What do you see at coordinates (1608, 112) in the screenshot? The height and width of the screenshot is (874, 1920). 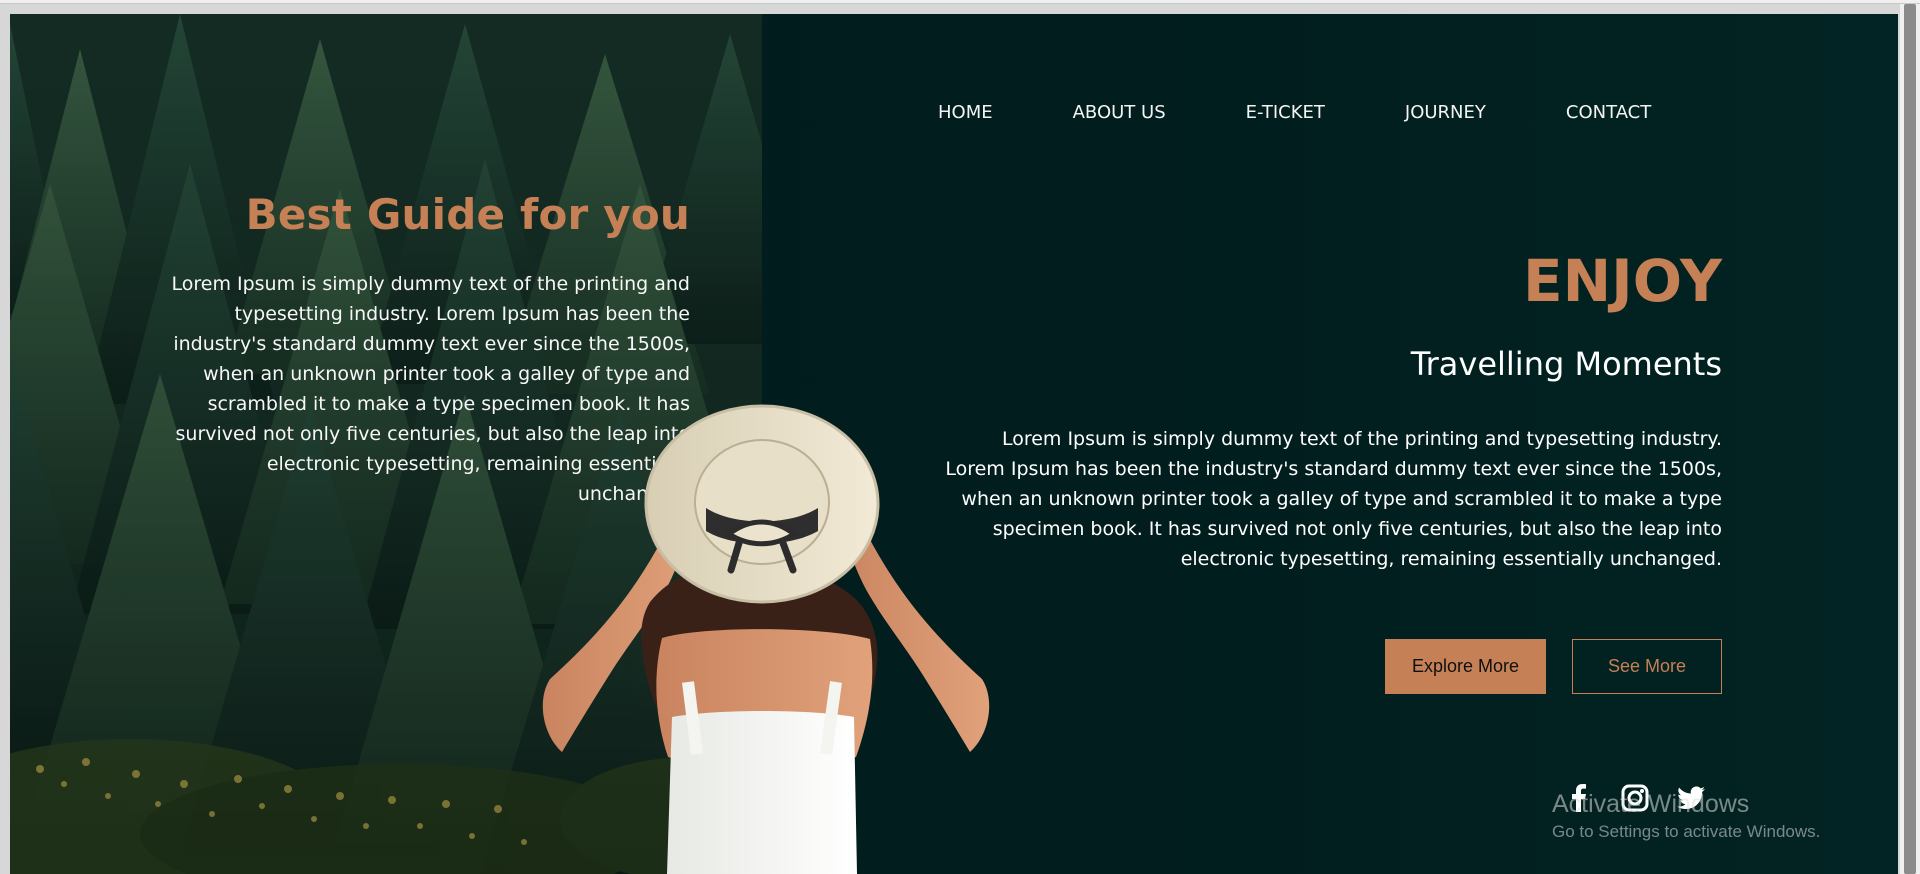 I see `nav-contact: CONTACT` at bounding box center [1608, 112].